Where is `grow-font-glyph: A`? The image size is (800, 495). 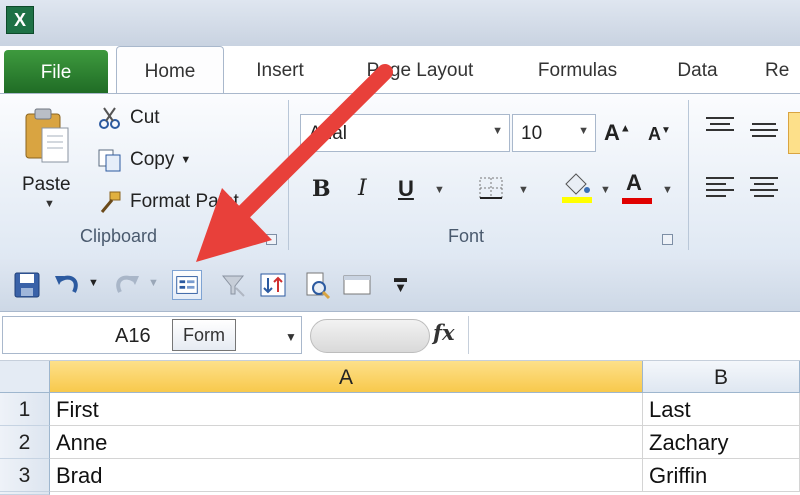 grow-font-glyph: A is located at coordinates (612, 132).